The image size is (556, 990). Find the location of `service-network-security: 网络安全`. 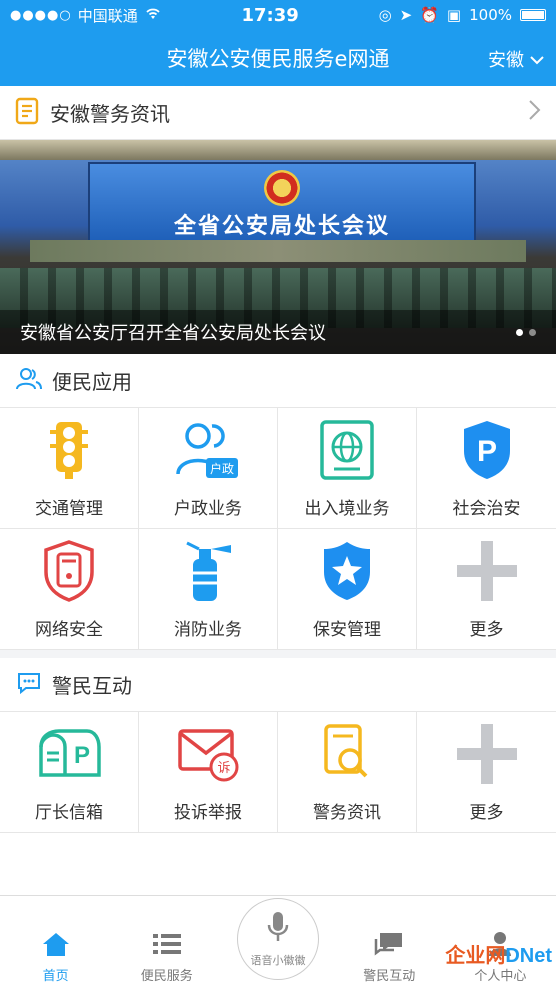

service-network-security: 网络安全 is located at coordinates (69, 589).